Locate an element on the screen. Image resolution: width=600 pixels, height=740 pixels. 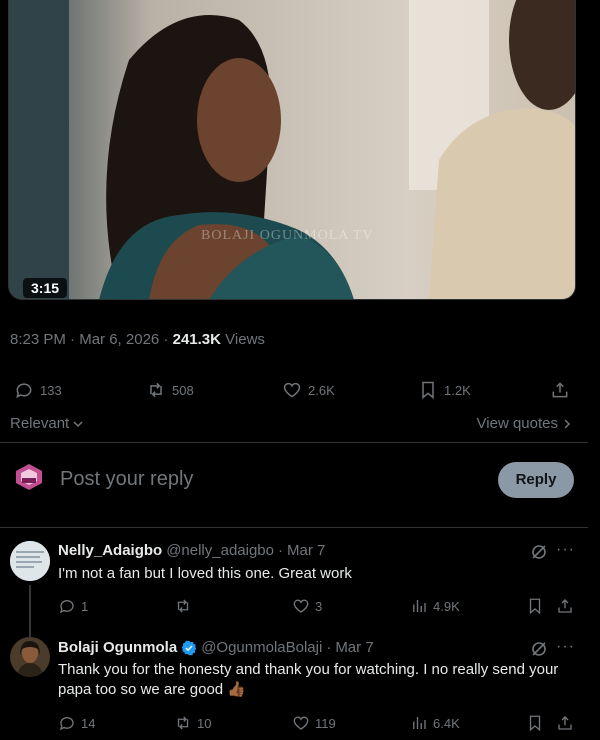
author-name: Bolaji Ogunmola is located at coordinates (117, 647).